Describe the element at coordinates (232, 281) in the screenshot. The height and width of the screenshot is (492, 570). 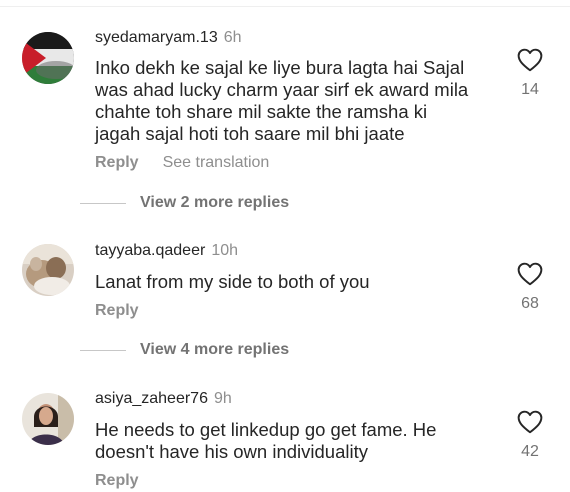
I see `comment-text-line: Lanat from my side to both of you` at that location.